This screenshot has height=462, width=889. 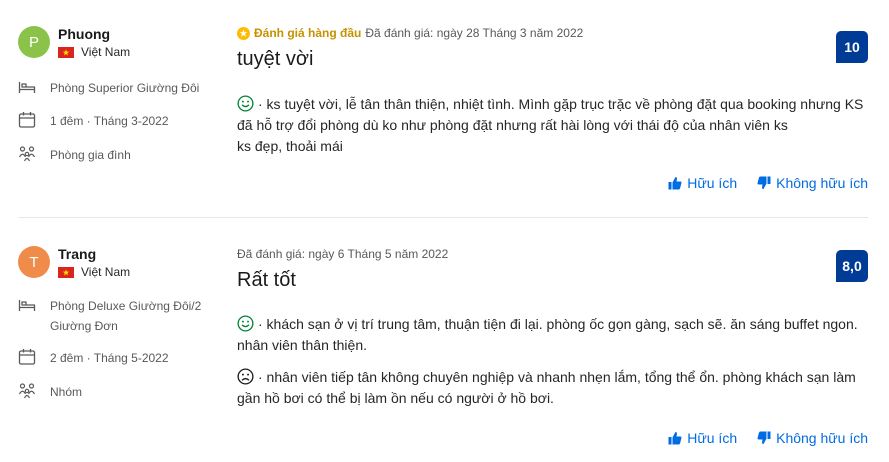 I want to click on review-title: Rất tốt, so click(x=266, y=280).